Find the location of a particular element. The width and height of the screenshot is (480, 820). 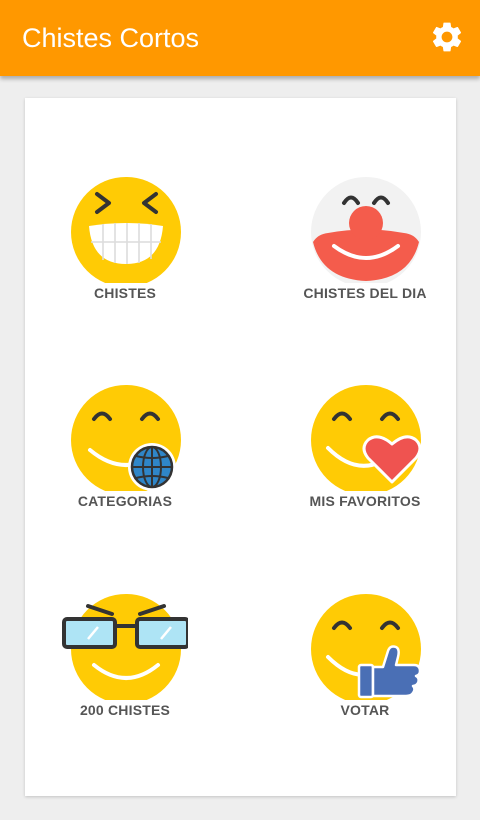

clown-face-icon is located at coordinates (366, 230).